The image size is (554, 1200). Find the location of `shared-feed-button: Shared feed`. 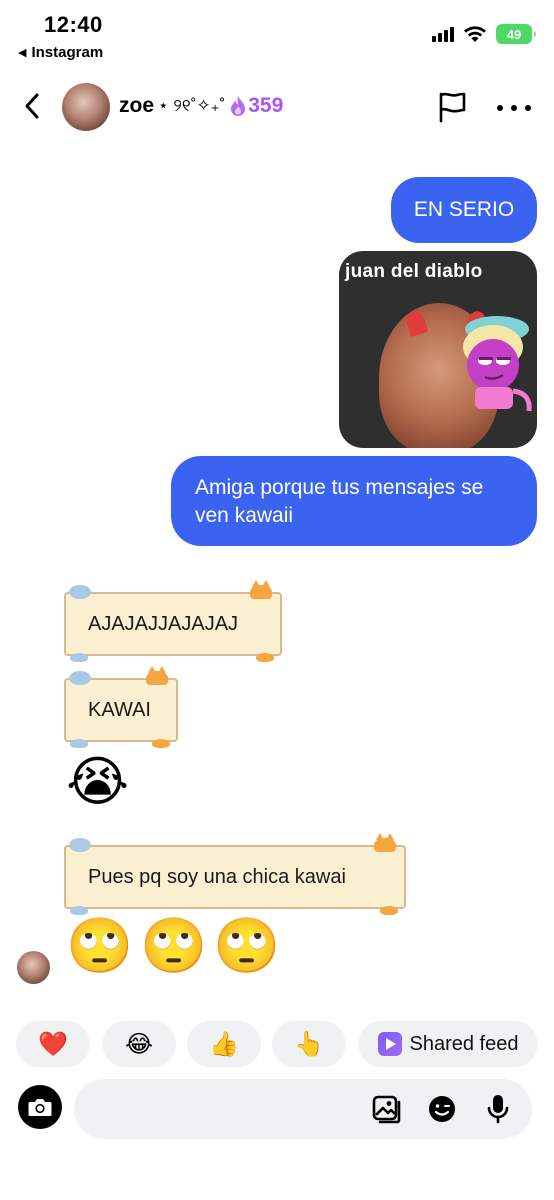

shared-feed-button: Shared feed is located at coordinates (448, 1044).